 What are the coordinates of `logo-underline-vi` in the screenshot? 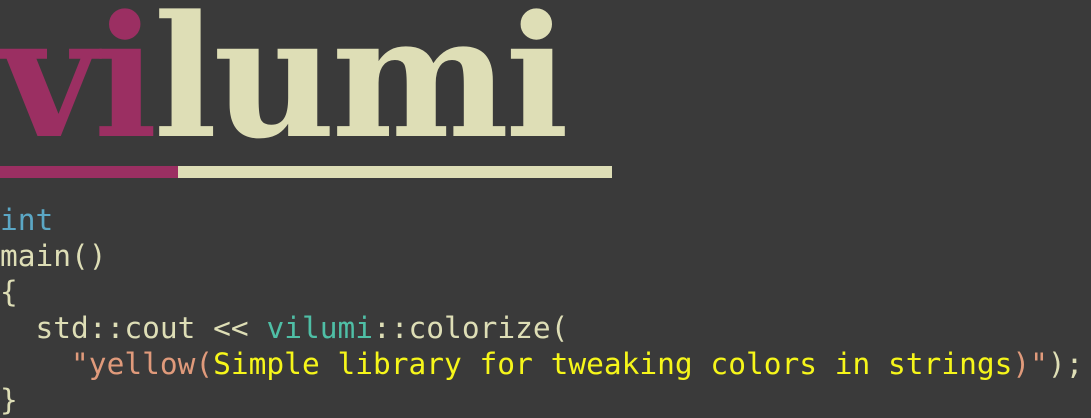 It's located at (89, 172).